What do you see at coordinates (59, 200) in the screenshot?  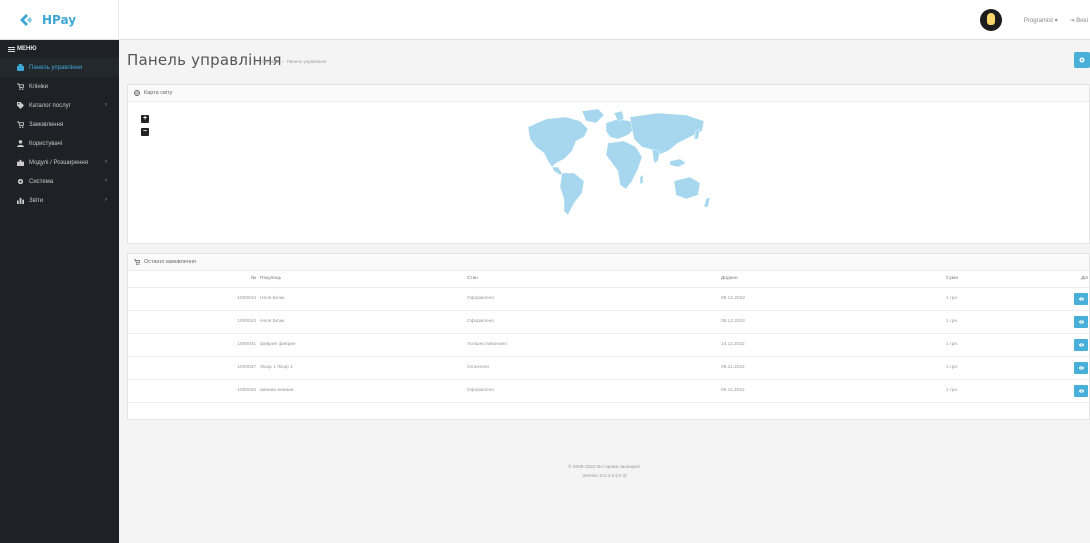 I see `sidebar-item-reports: Звіти ›` at bounding box center [59, 200].